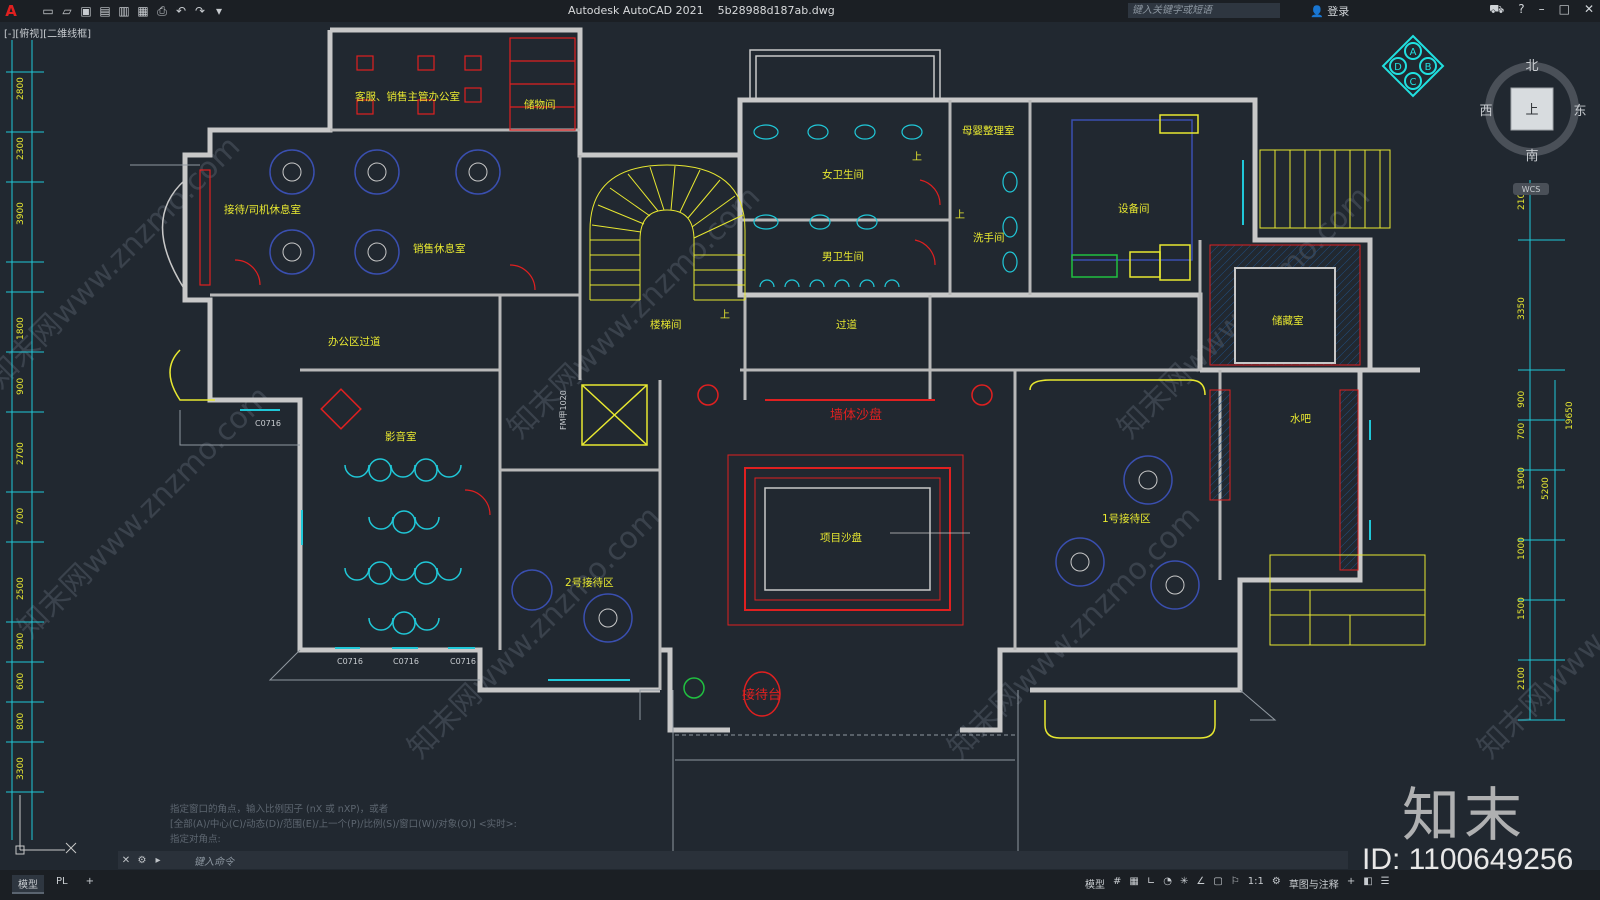 The height and width of the screenshot is (900, 1600). I want to click on publish-icon: ▥, so click(124, 11).